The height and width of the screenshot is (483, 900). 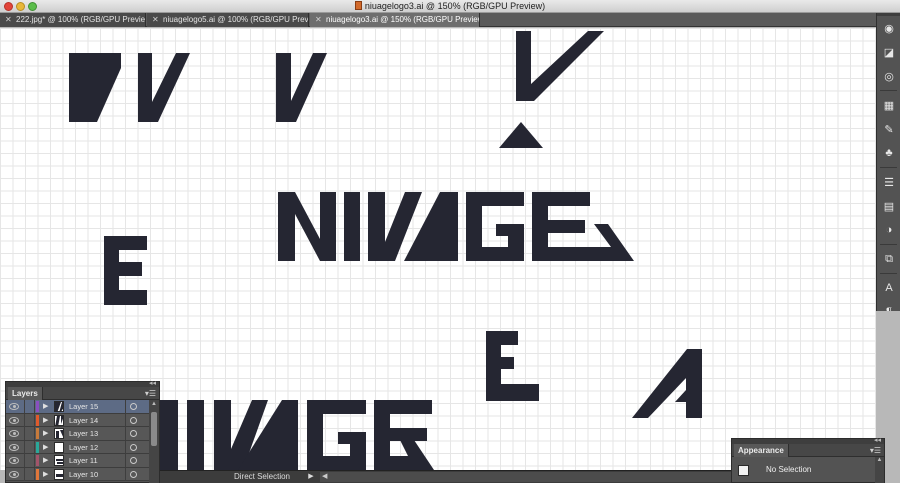 I want to click on gradient-icon: ◪, so click(x=888, y=52).